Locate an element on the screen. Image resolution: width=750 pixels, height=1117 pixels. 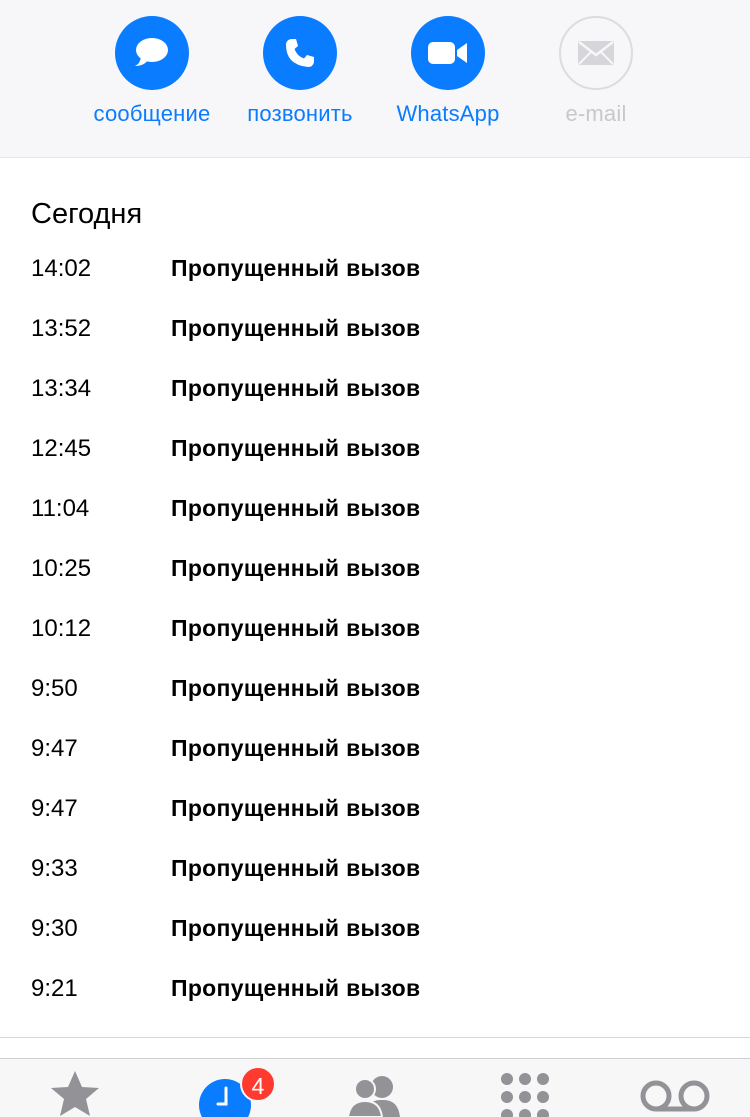
voicemail-icon is located at coordinates (675, 1096).